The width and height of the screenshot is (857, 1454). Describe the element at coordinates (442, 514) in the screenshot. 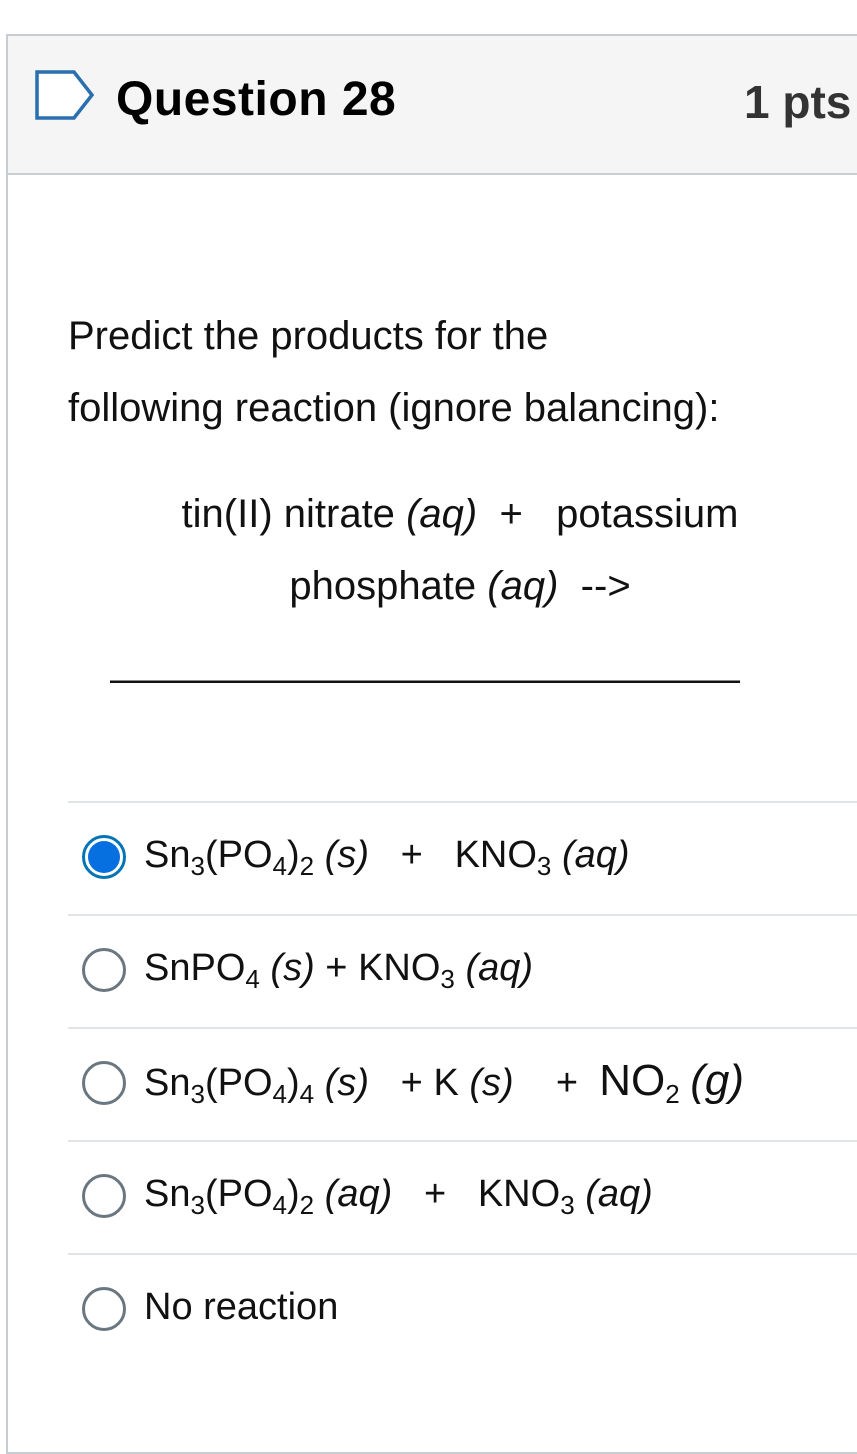

I see `reactant-1-state: (aq)` at that location.